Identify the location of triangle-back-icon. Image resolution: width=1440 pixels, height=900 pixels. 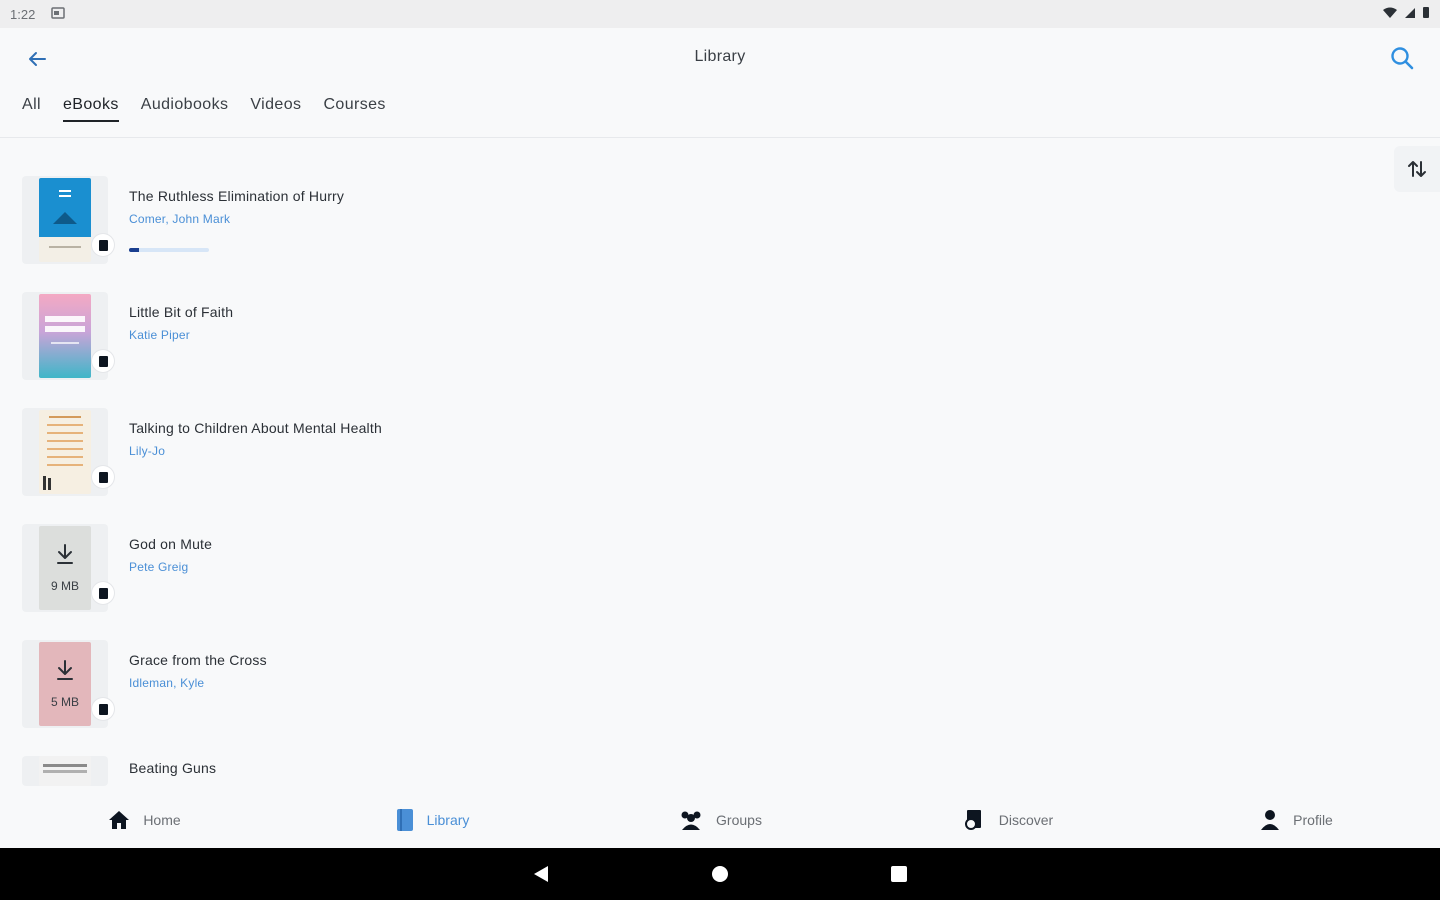
(541, 874).